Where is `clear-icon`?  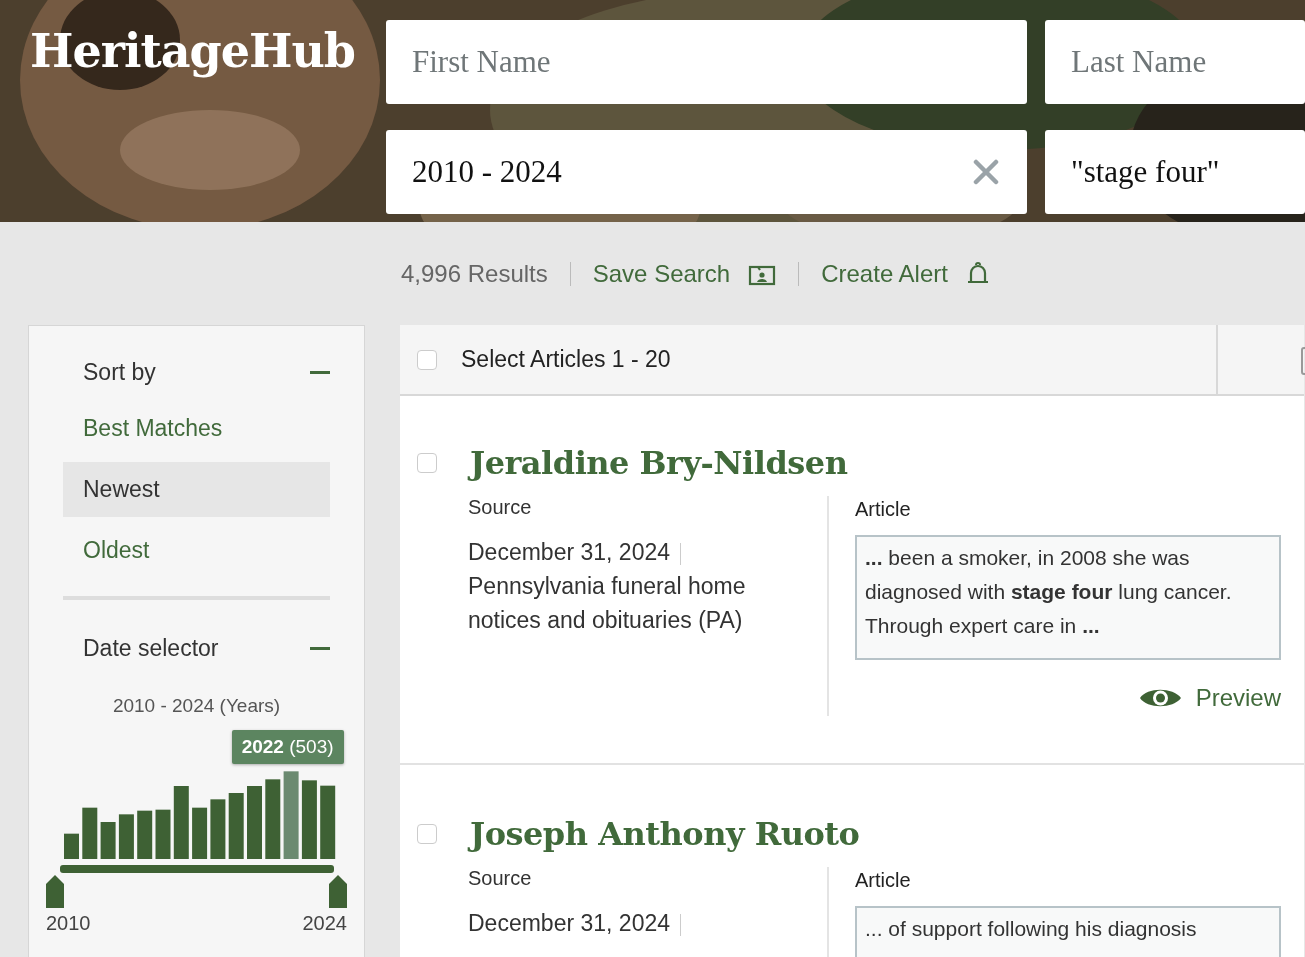 clear-icon is located at coordinates (986, 172).